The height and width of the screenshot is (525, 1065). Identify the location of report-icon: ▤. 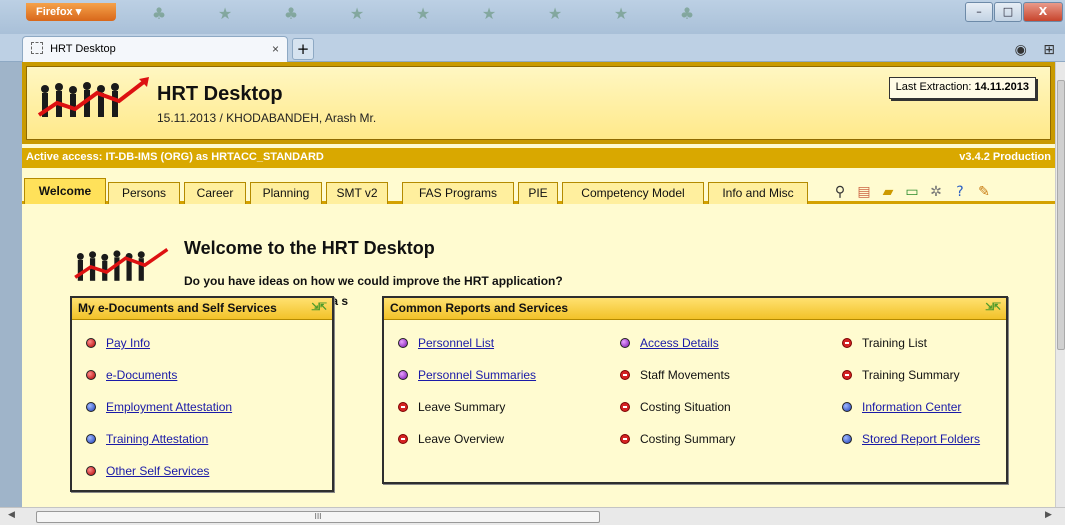
(864, 192).